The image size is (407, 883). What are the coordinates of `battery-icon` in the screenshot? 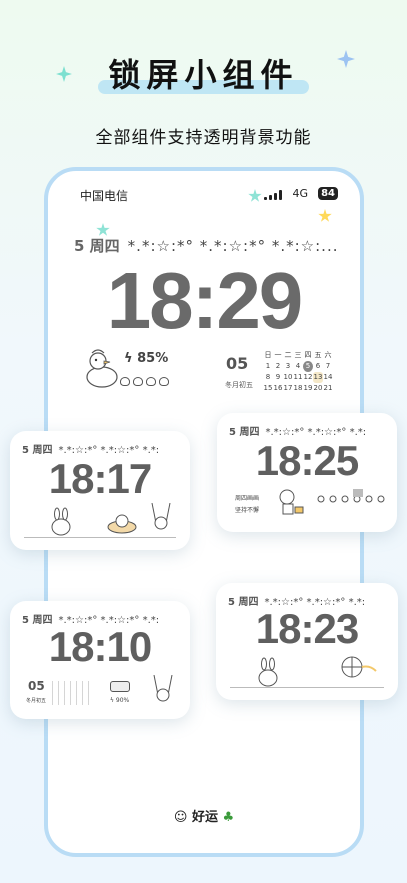 It's located at (120, 686).